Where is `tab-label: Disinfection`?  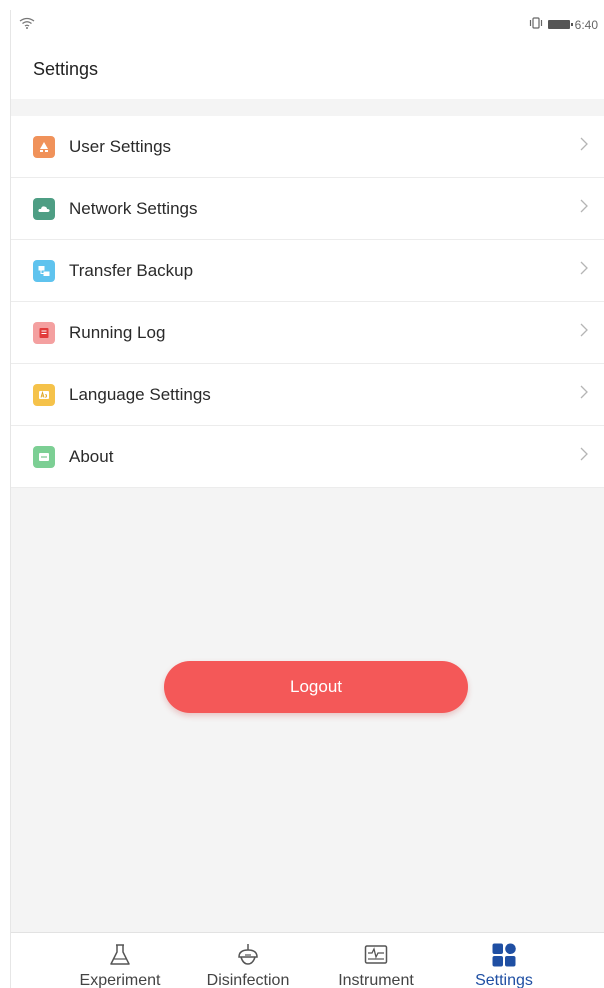
tab-label: Disinfection is located at coordinates (248, 980).